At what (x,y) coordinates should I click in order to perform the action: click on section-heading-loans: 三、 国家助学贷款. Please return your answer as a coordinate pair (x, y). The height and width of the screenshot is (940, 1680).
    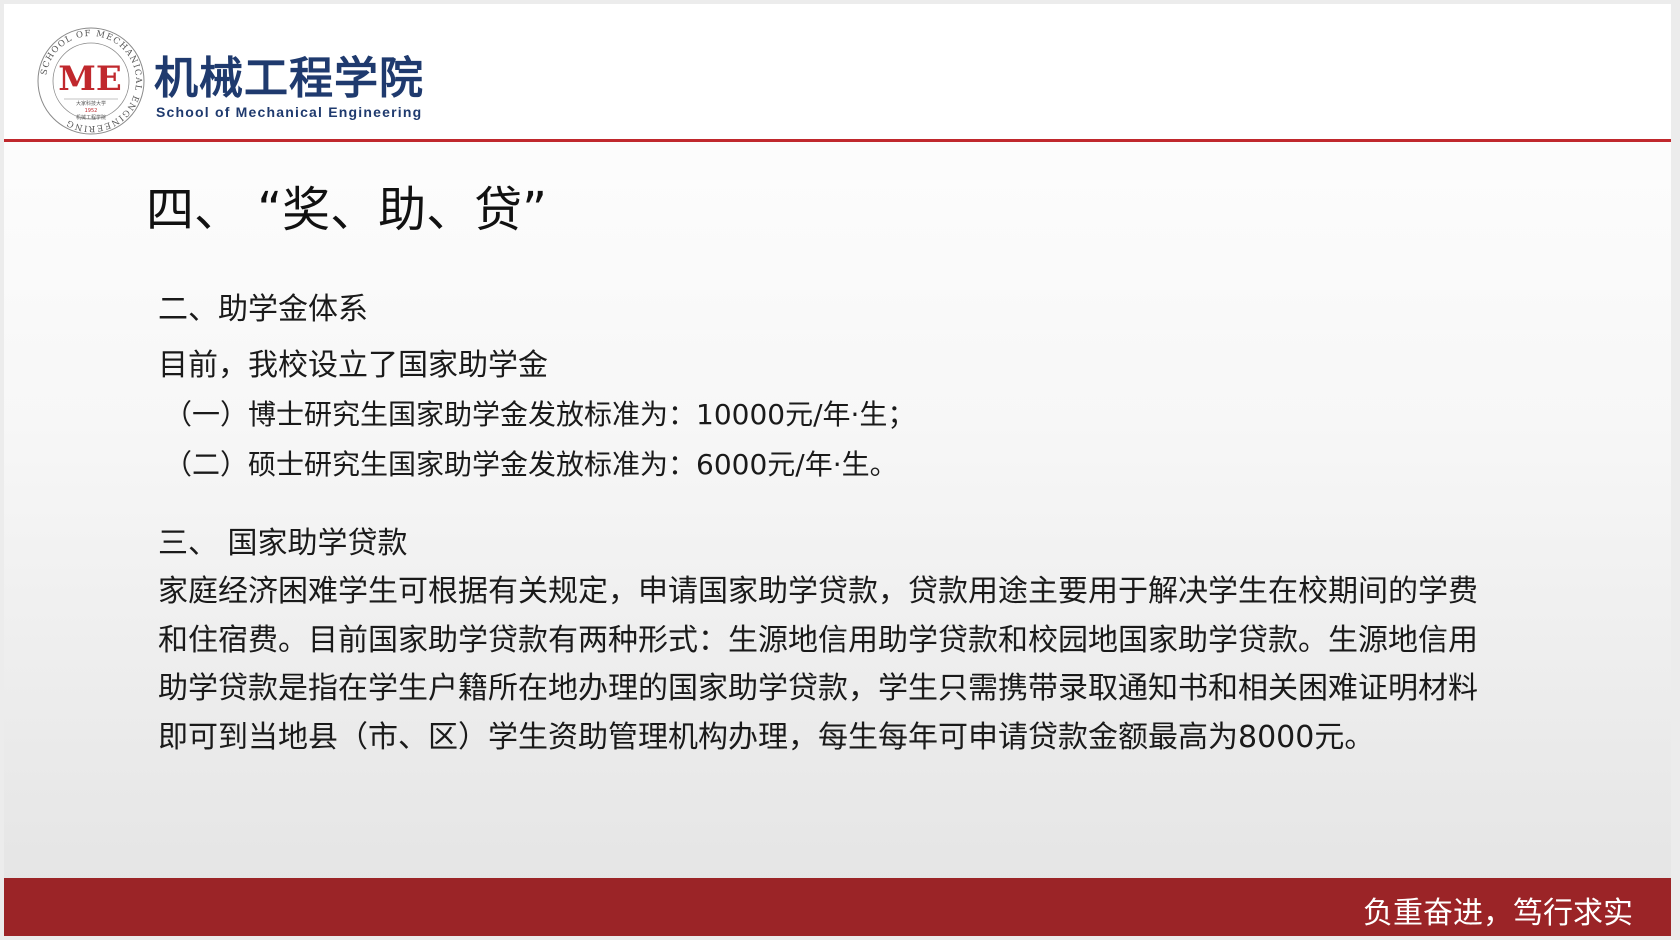
    Looking at the image, I should click on (283, 543).